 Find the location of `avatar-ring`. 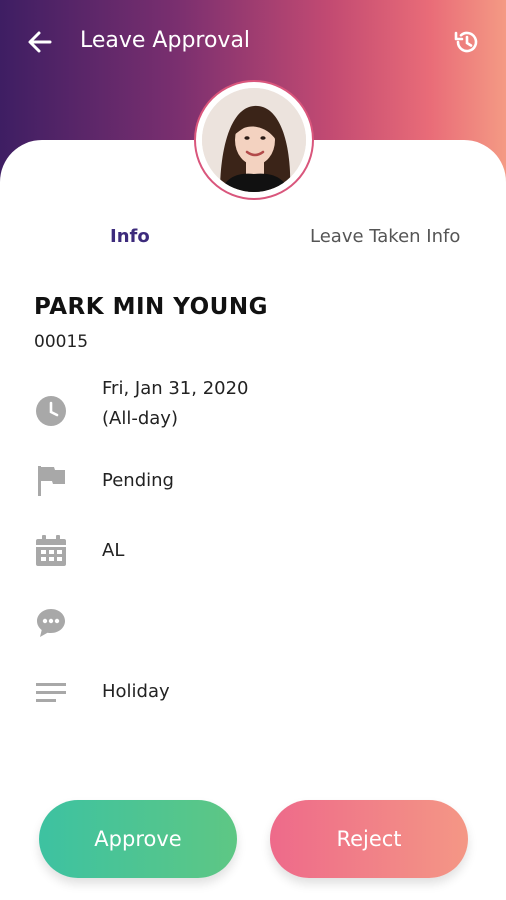

avatar-ring is located at coordinates (254, 140).